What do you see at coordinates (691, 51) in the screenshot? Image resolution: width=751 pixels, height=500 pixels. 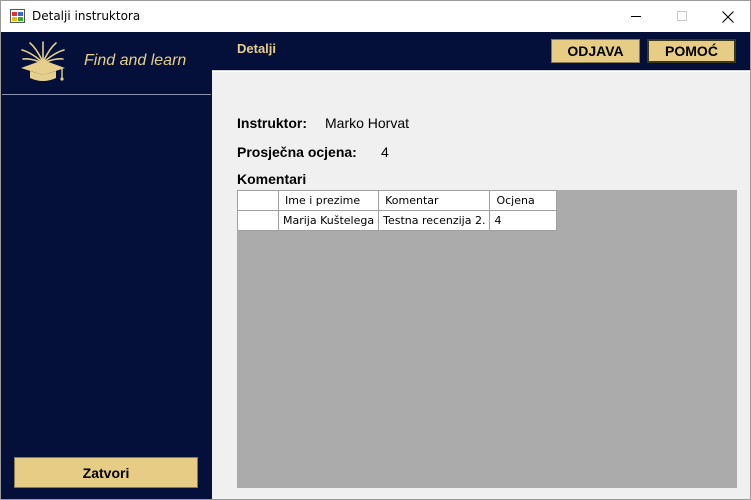 I see `help-button: POMOĆ` at bounding box center [691, 51].